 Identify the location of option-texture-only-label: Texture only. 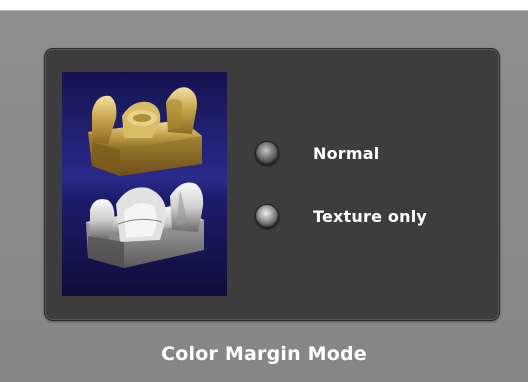
(370, 216).